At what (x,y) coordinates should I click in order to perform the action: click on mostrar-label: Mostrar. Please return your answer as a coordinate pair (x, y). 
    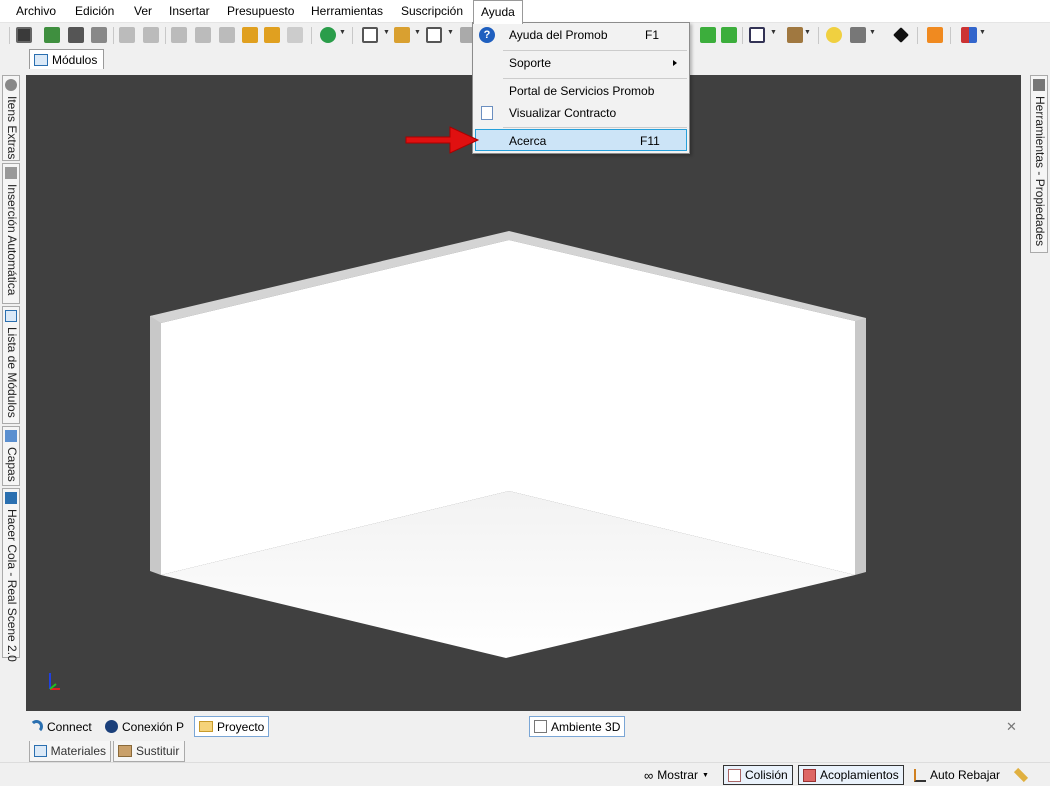
    Looking at the image, I should click on (677, 775).